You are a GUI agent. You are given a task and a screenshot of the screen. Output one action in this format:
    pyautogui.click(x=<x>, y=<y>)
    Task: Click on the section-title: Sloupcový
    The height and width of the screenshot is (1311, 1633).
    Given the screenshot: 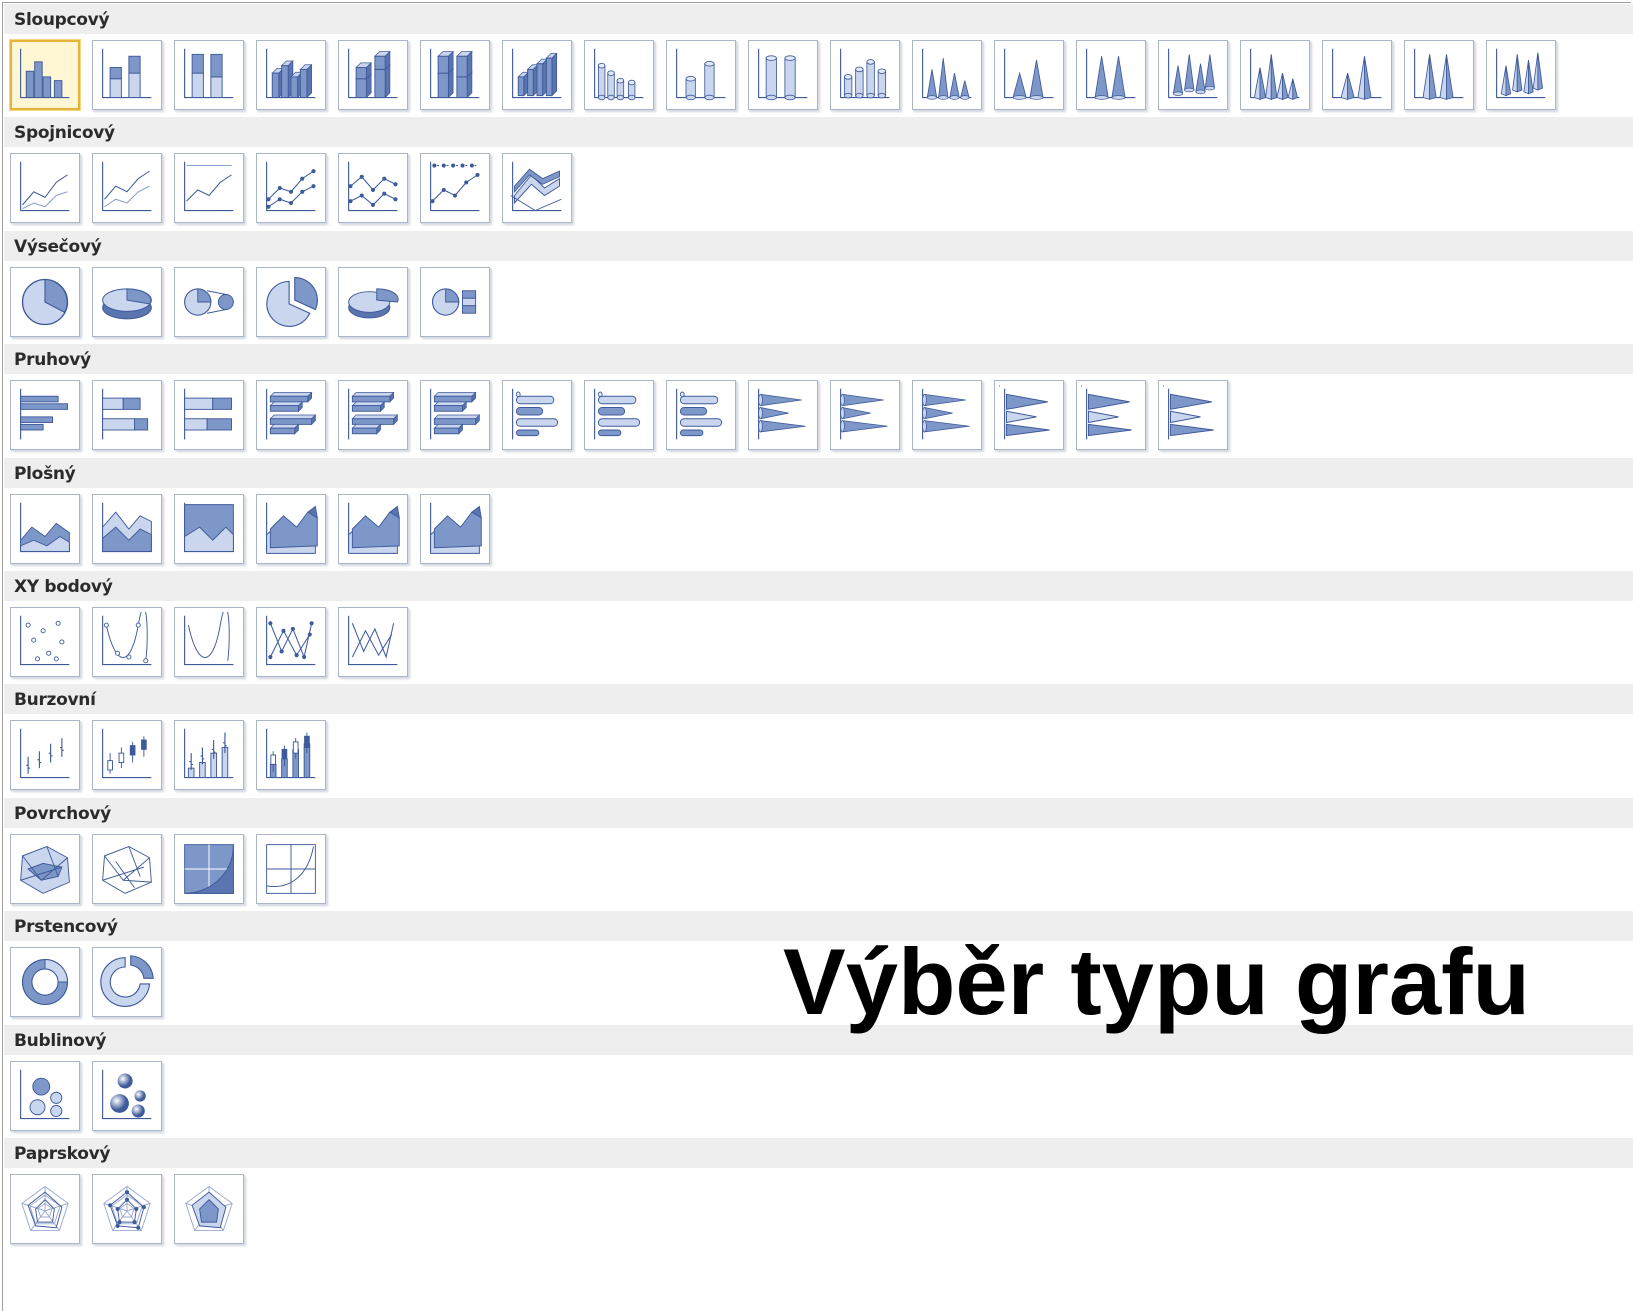 What is the action you would take?
    pyautogui.click(x=62, y=20)
    